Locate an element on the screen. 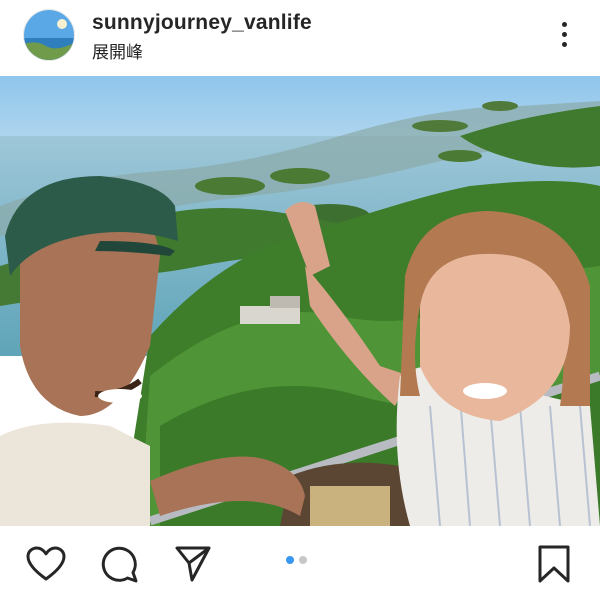  location-label: 展開峰 is located at coordinates (117, 50).